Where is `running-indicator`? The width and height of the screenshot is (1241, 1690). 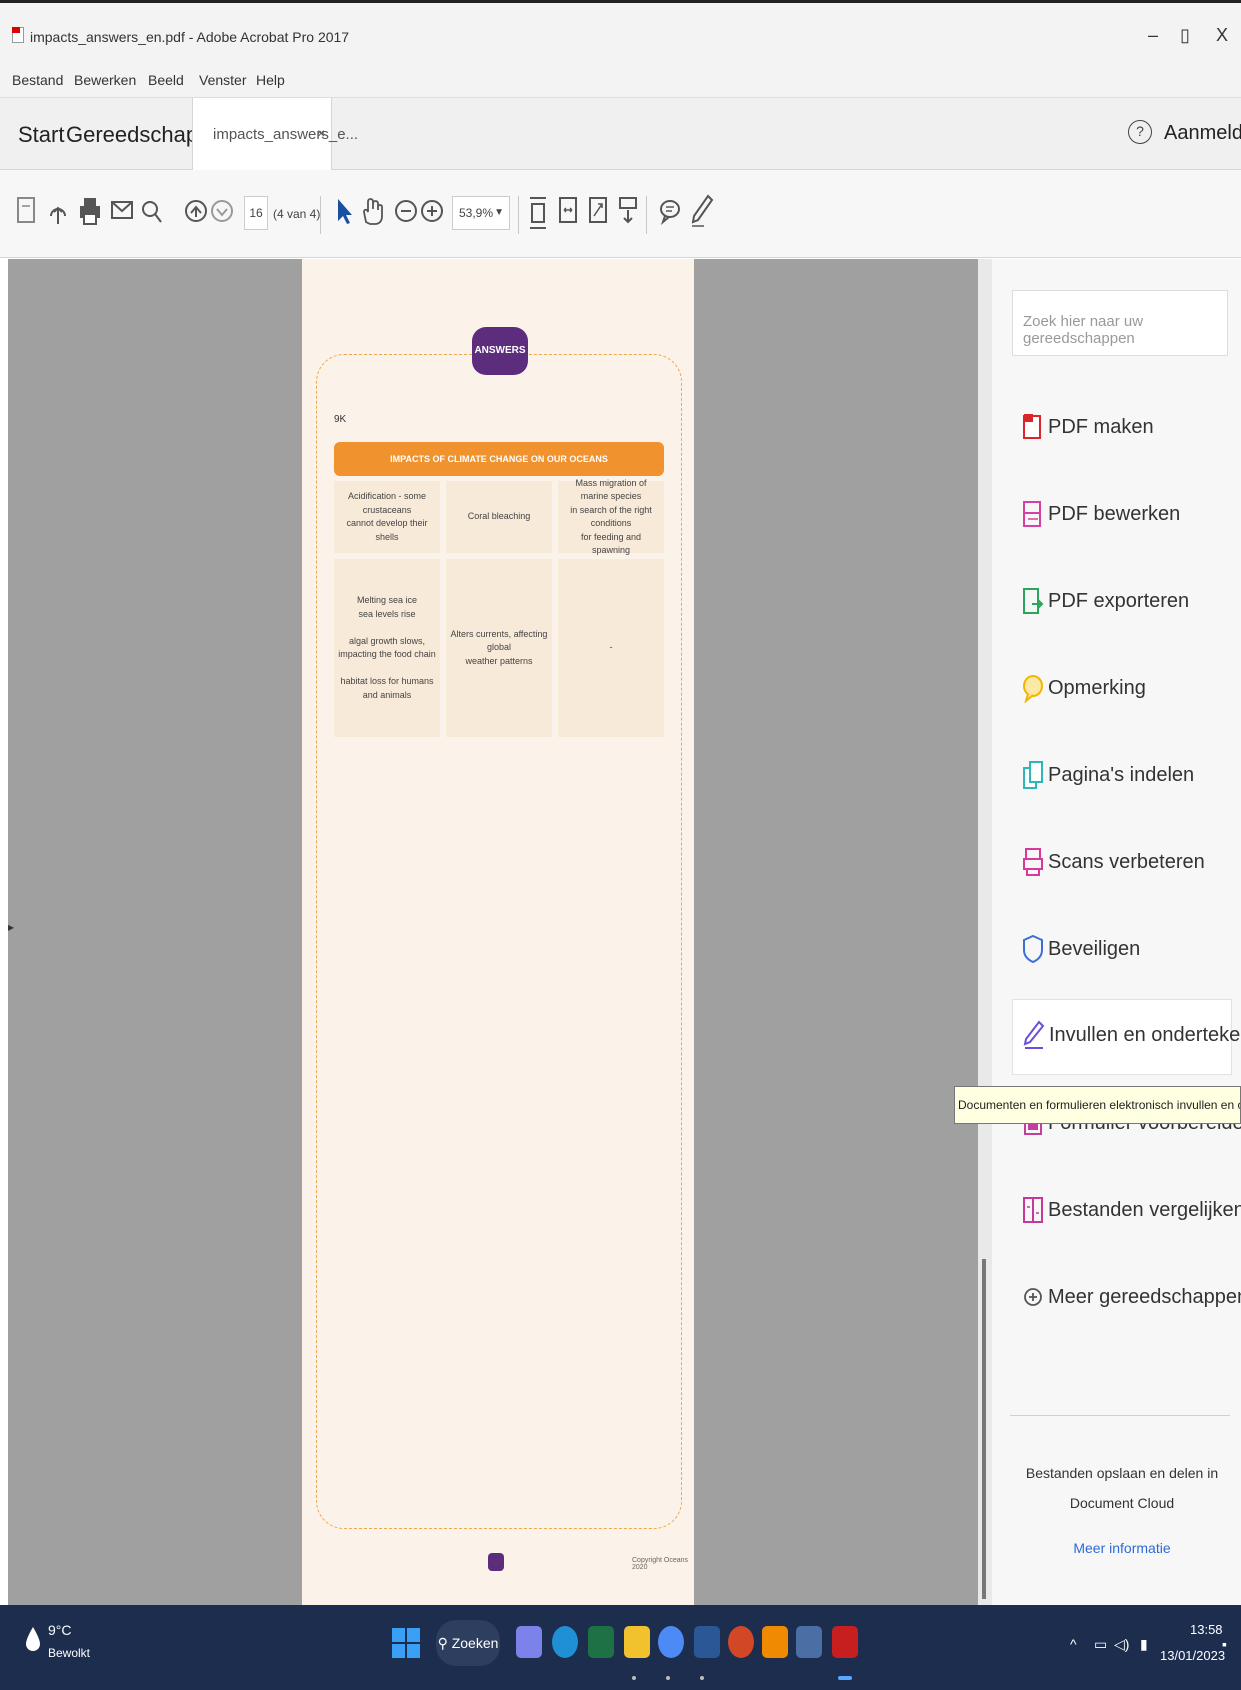 running-indicator is located at coordinates (668, 1678).